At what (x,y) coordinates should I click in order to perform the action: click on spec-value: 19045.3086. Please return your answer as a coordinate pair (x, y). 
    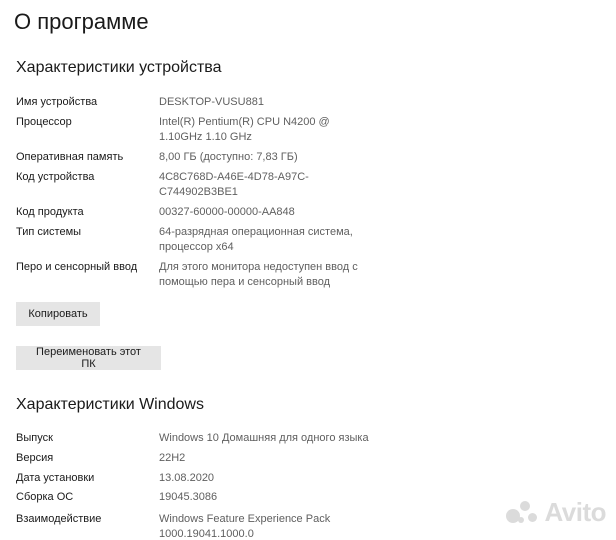
    Looking at the image, I should click on (188, 497).